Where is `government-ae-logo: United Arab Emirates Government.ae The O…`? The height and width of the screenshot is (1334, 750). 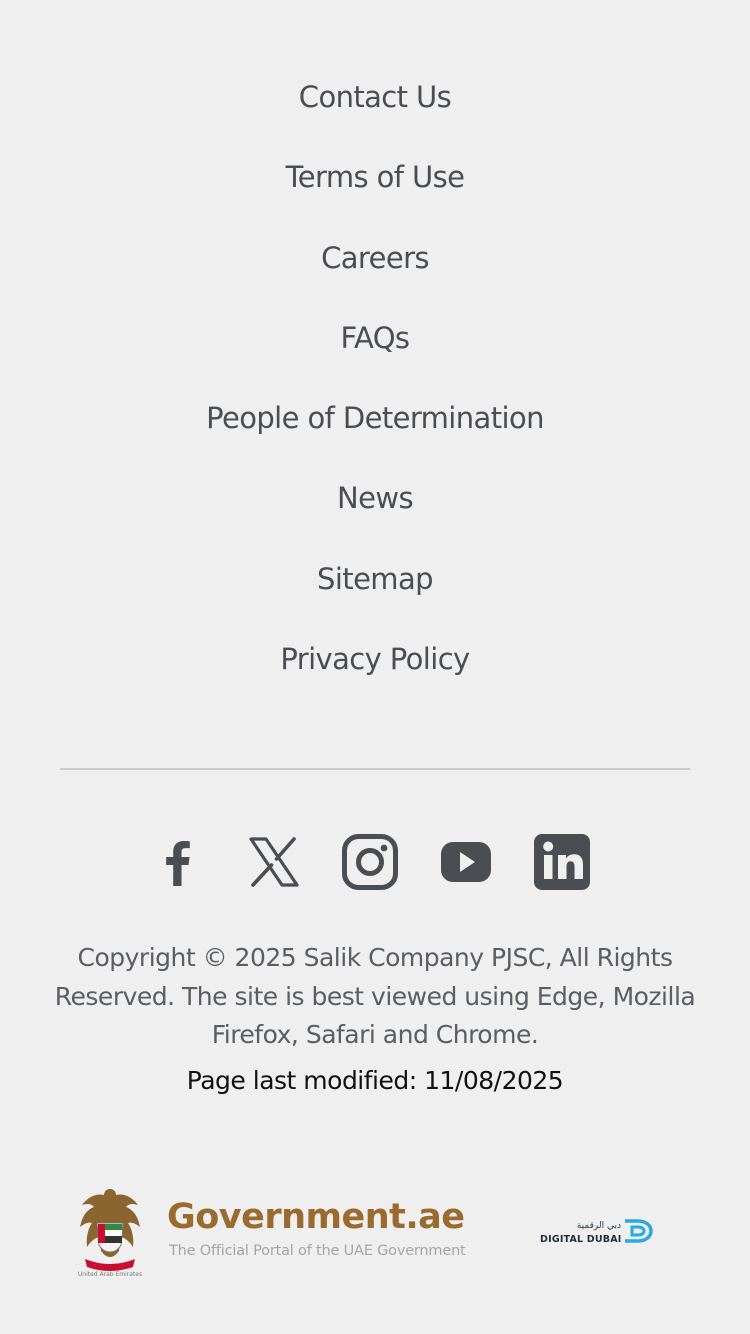
government-ae-logo: United Arab Emirates Government.ae The O… is located at coordinates (270, 1233).